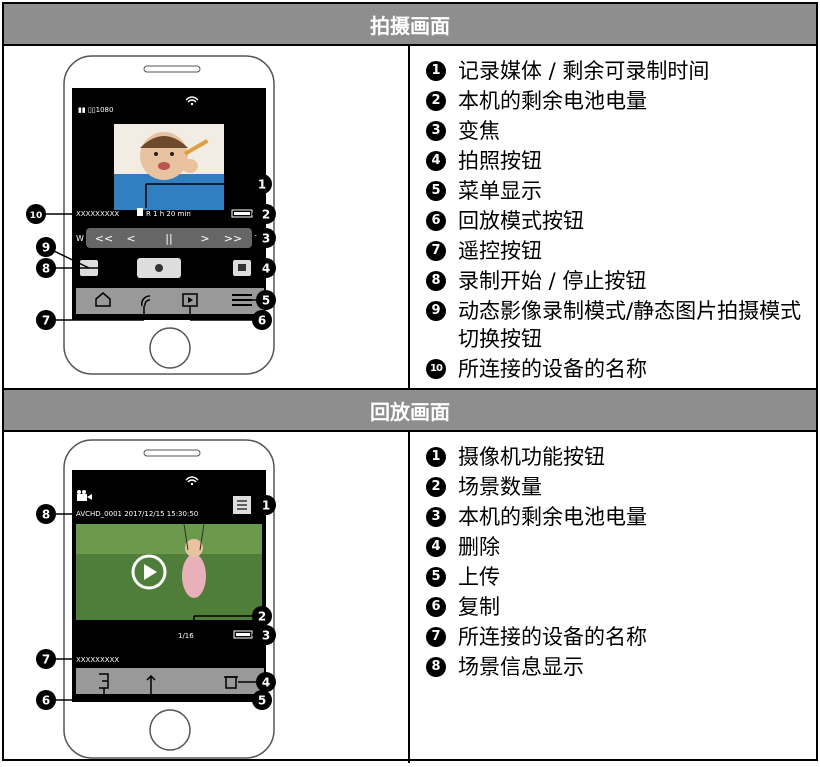 The height and width of the screenshot is (767, 820). What do you see at coordinates (621, 161) in the screenshot?
I see `legend-item: 4 拍照按钮` at bounding box center [621, 161].